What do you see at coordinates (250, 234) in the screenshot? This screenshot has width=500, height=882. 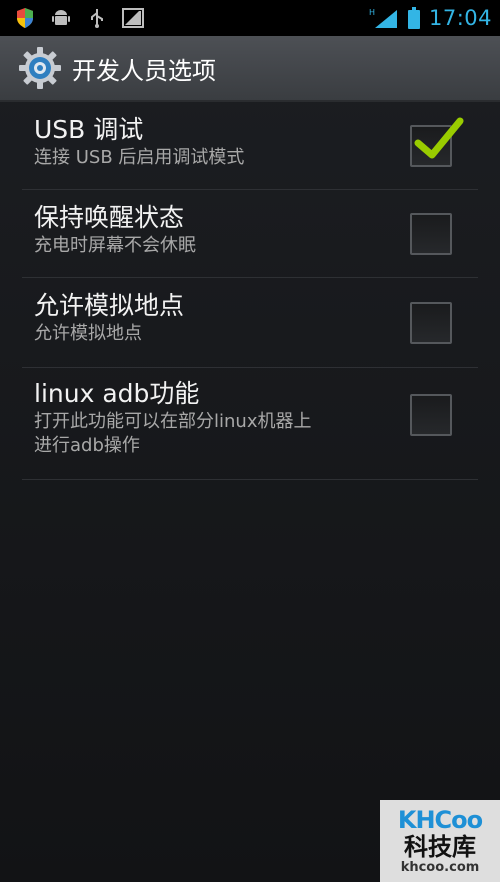 I see `stay-awake-item: 保持唤醒状态 充电时屏幕不会休眠` at bounding box center [250, 234].